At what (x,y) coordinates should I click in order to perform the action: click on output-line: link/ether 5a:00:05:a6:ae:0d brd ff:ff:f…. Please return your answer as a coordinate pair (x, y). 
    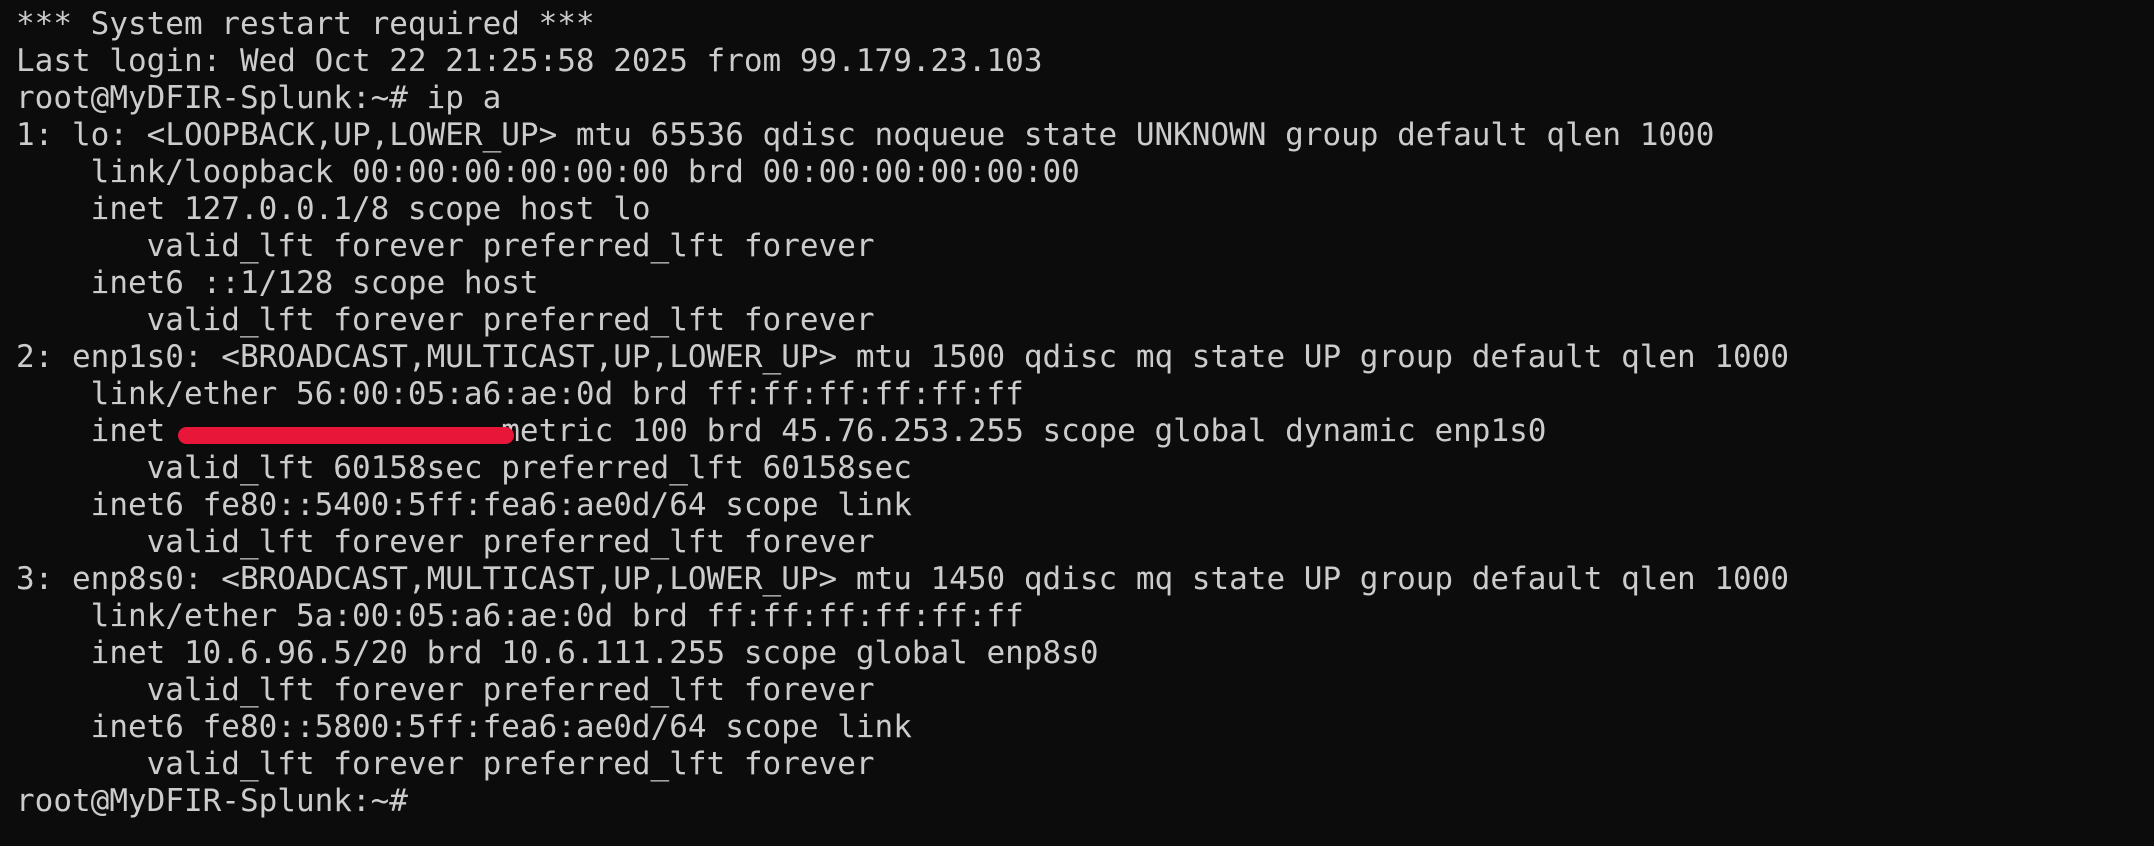
    Looking at the image, I should click on (520, 616).